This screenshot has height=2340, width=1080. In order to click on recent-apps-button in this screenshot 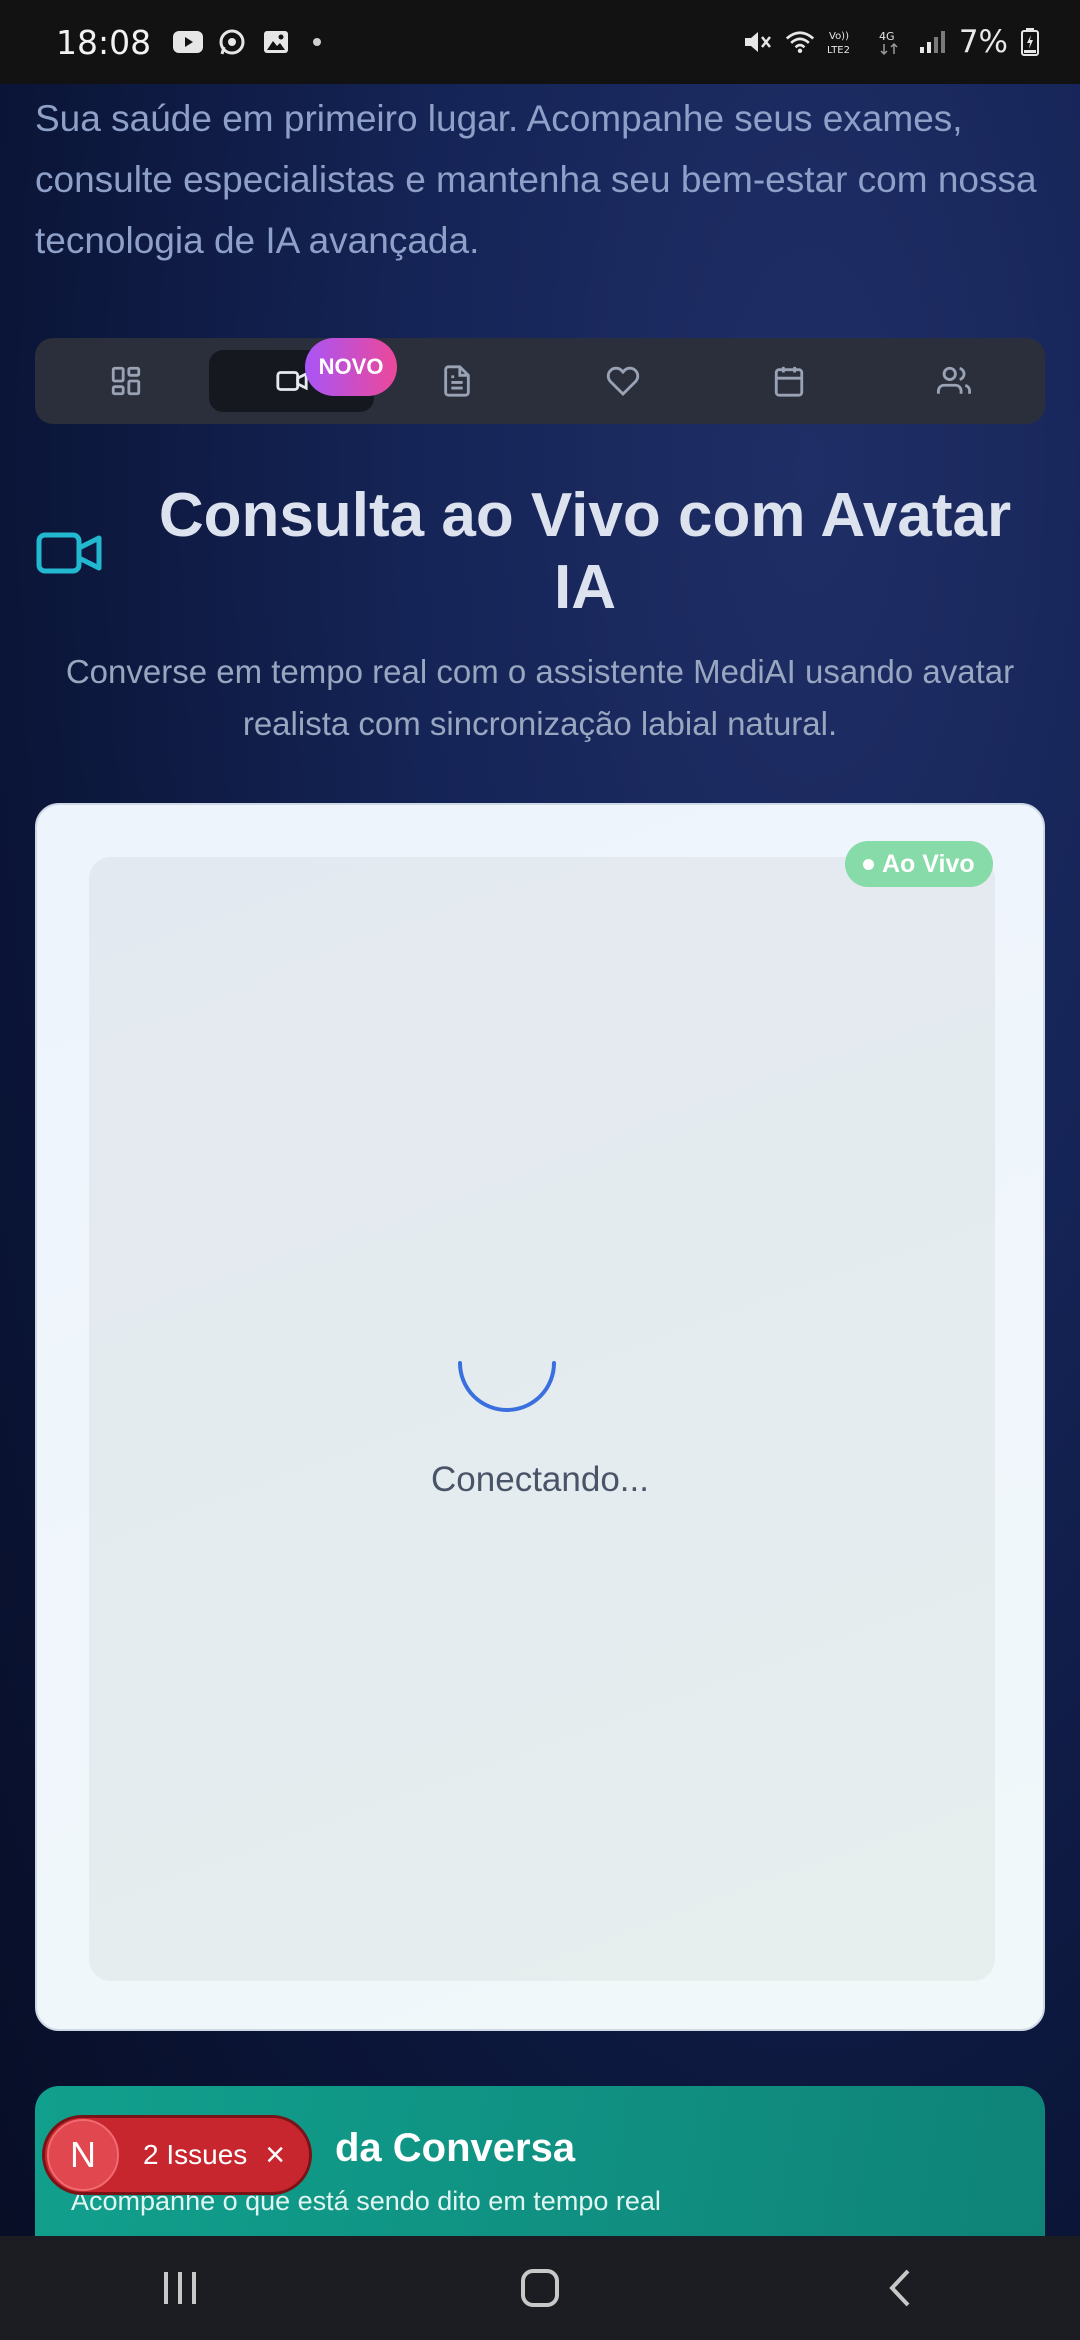, I will do `click(180, 2288)`.